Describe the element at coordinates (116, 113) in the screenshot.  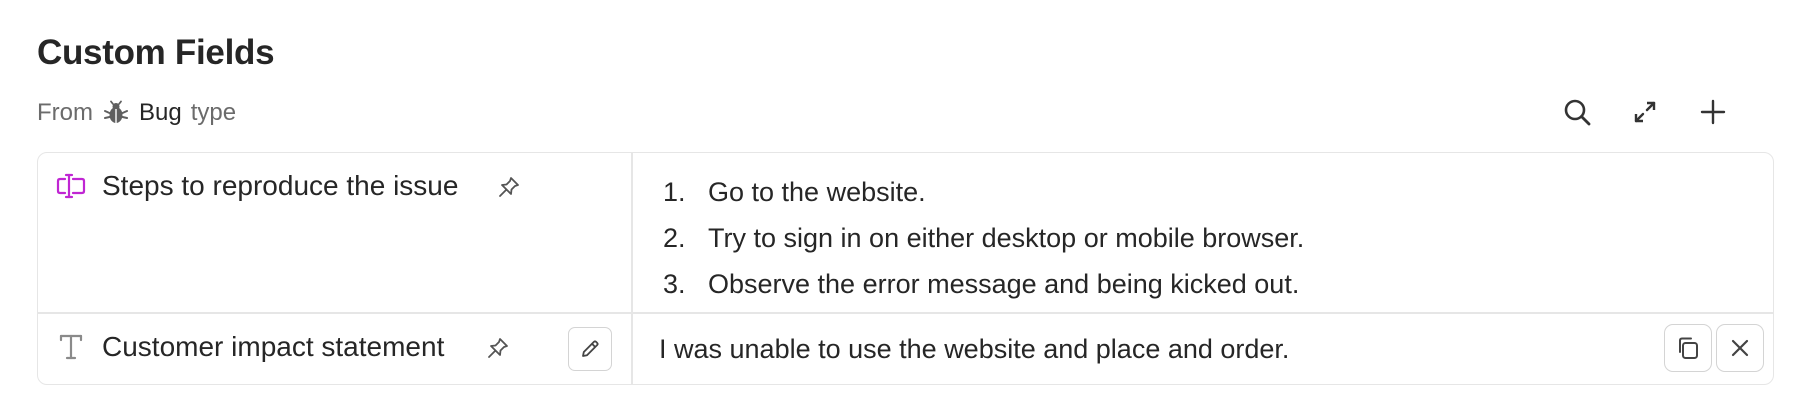
I see `bug-icon` at that location.